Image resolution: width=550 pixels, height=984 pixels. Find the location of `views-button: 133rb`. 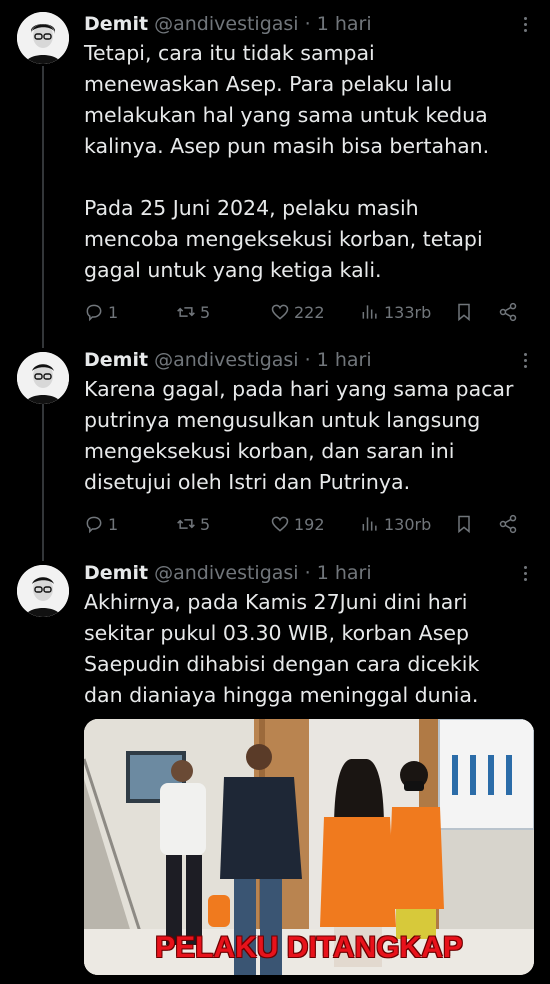

views-button: 133rb is located at coordinates (395, 312).